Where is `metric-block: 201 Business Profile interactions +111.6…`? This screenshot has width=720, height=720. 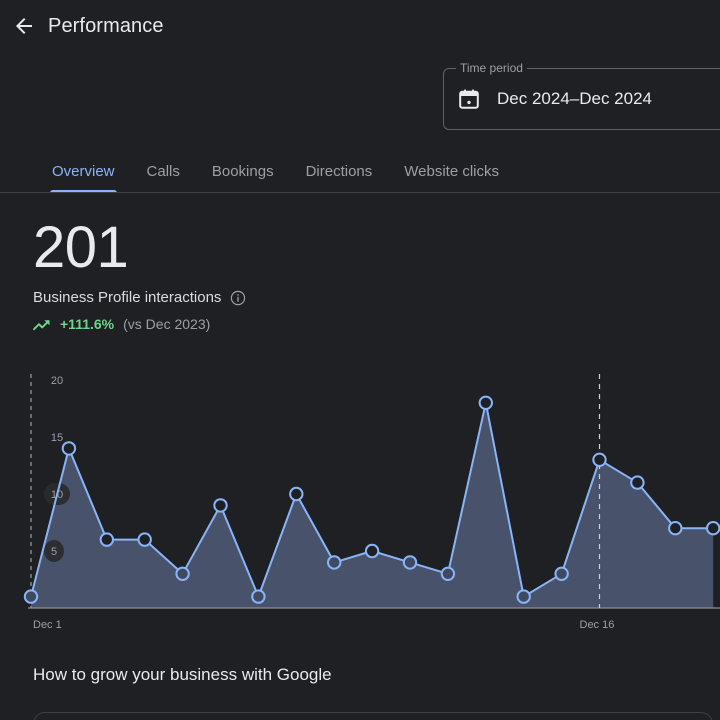
metric-block: 201 Business Profile interactions +111.6… is located at coordinates (139, 274).